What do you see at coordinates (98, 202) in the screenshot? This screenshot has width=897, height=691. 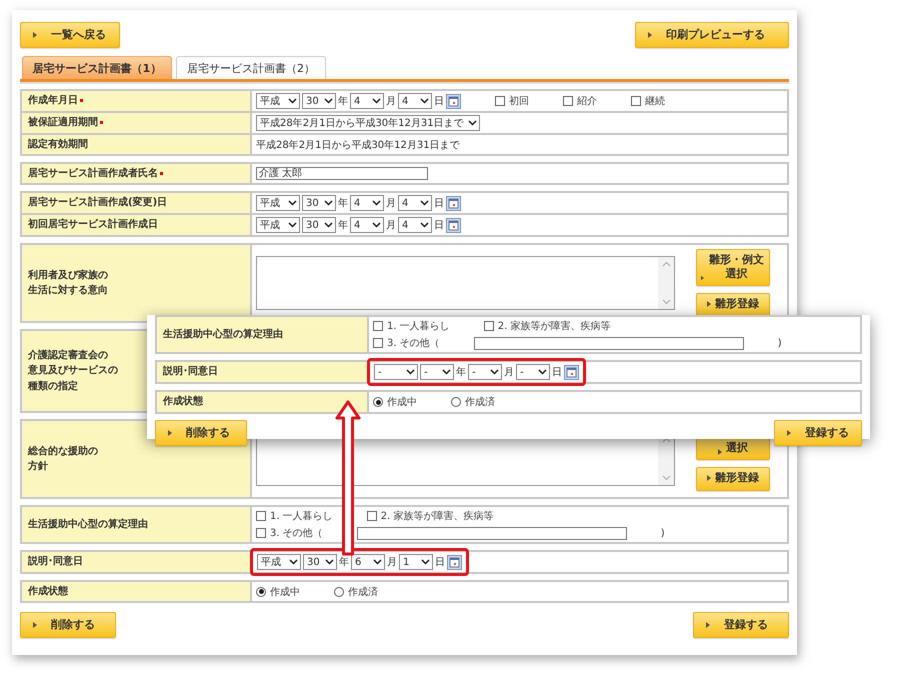 I see `field-label: 居宅サービス計画作成(変更)日` at bounding box center [98, 202].